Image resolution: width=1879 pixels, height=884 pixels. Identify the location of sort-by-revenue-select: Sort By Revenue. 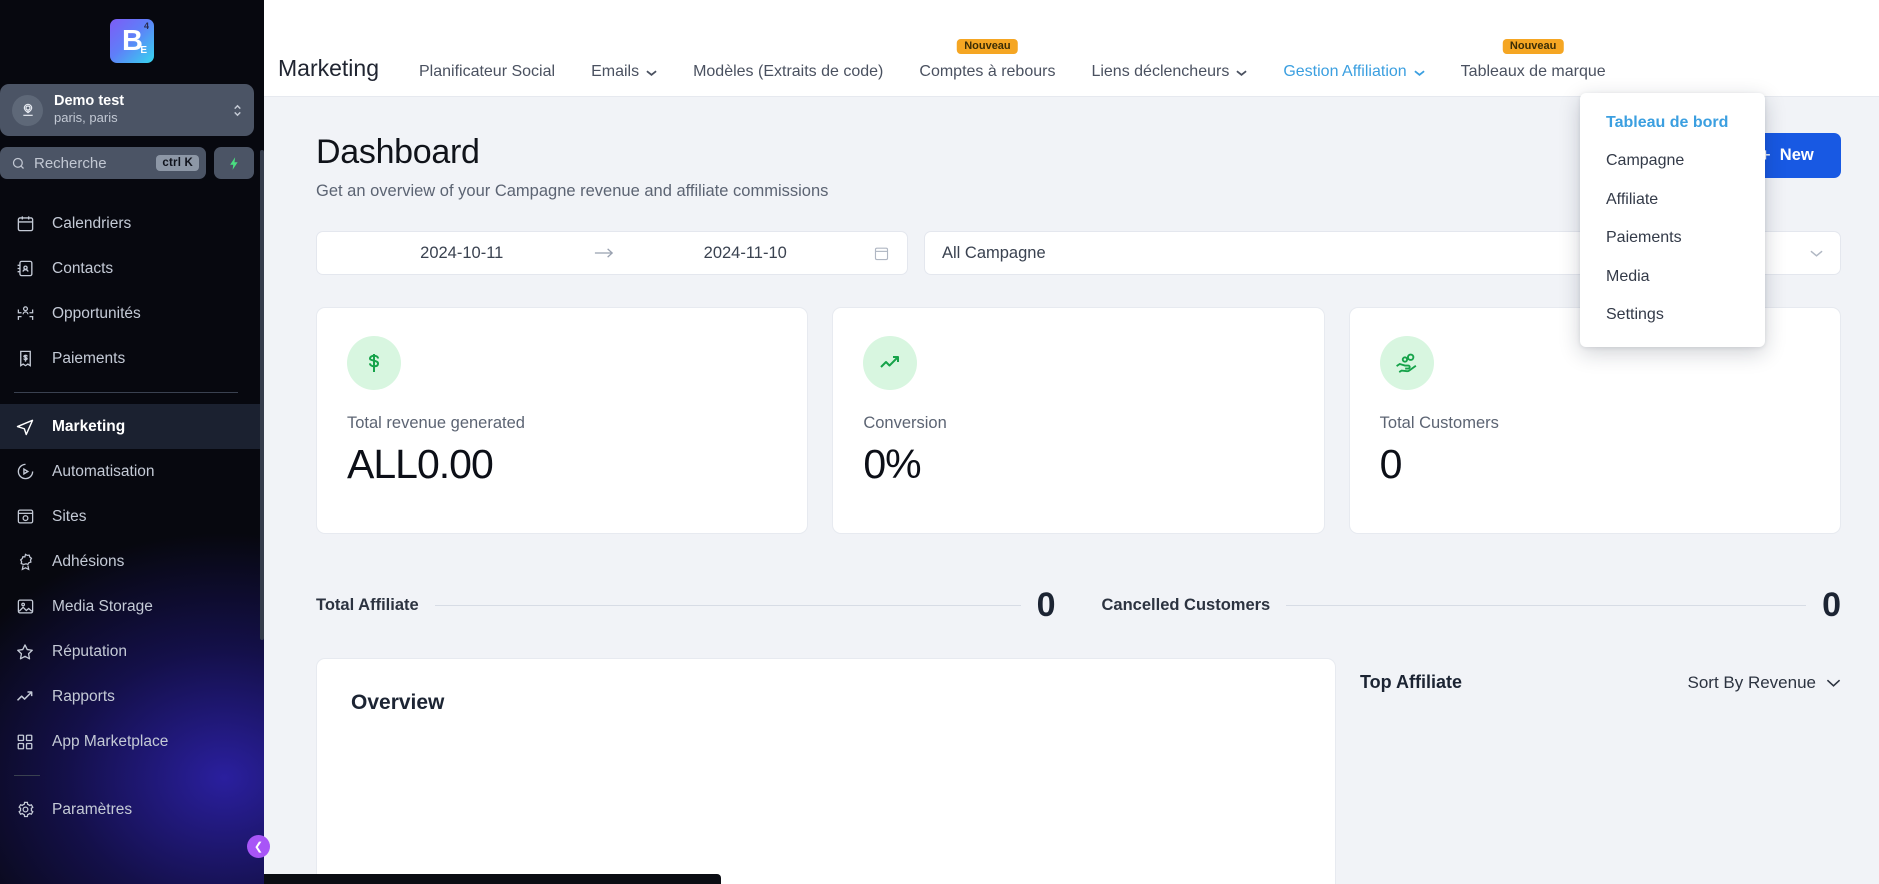
(1764, 683).